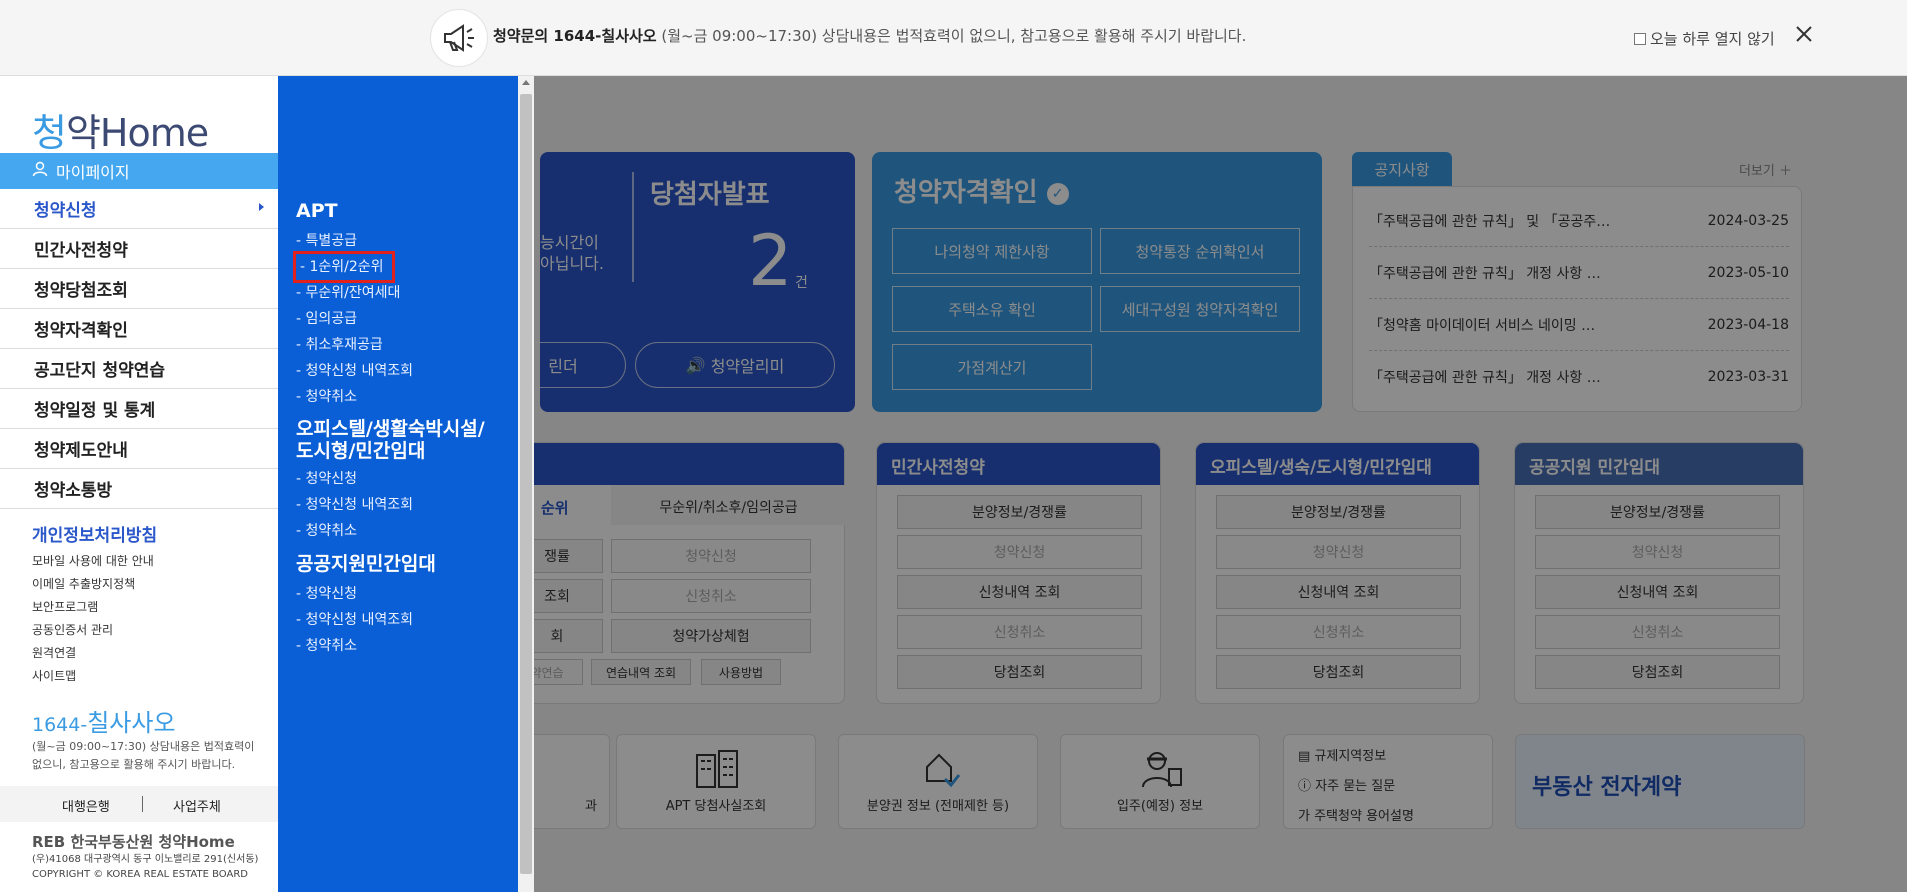 The width and height of the screenshot is (1907, 892). Describe the element at coordinates (139, 249) in the screenshot. I see `menu-pre-subscription: 민간사전청약` at that location.